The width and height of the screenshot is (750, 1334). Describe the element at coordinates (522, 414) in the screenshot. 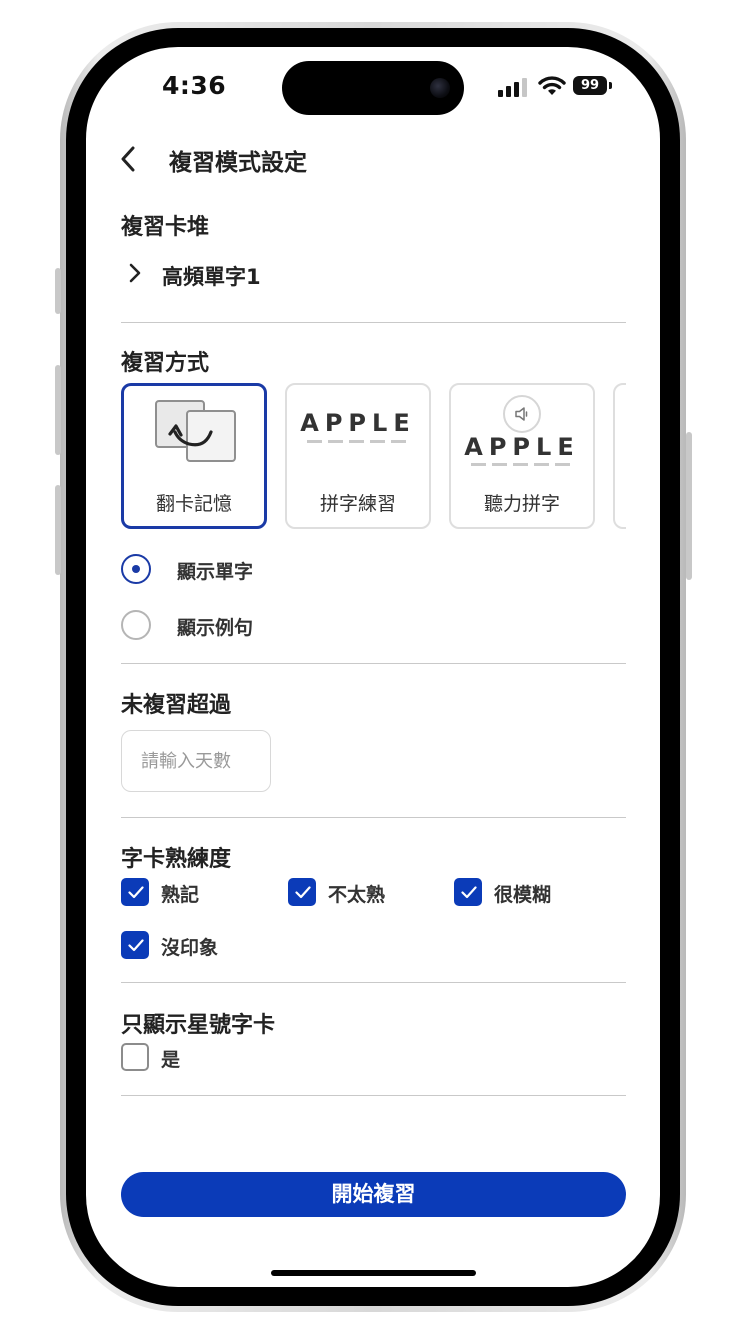

I see `speaker-icon` at that location.